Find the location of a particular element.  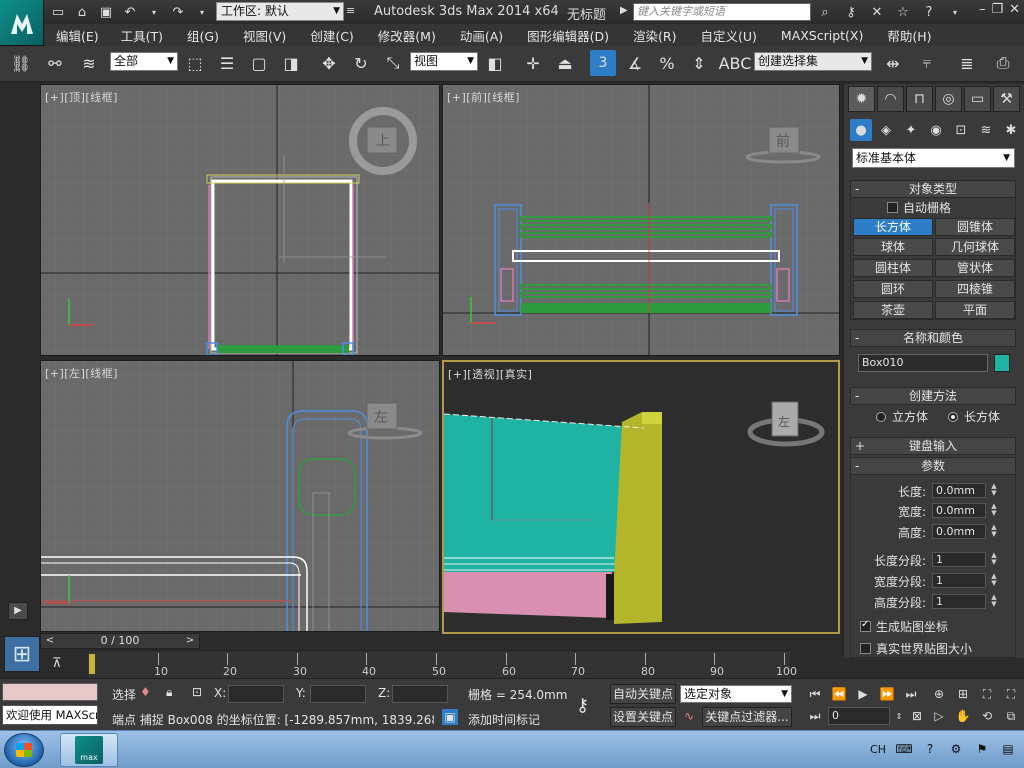

time-config-icon: ⊠ is located at coordinates (917, 716).